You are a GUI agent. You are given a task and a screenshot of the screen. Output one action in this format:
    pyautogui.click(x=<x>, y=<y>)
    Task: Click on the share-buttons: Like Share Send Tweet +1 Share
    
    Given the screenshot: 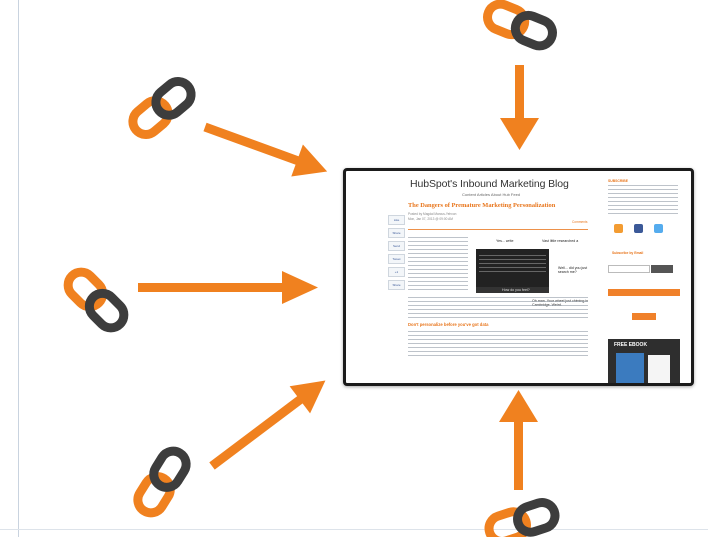 What is the action you would take?
    pyautogui.click(x=396, y=254)
    